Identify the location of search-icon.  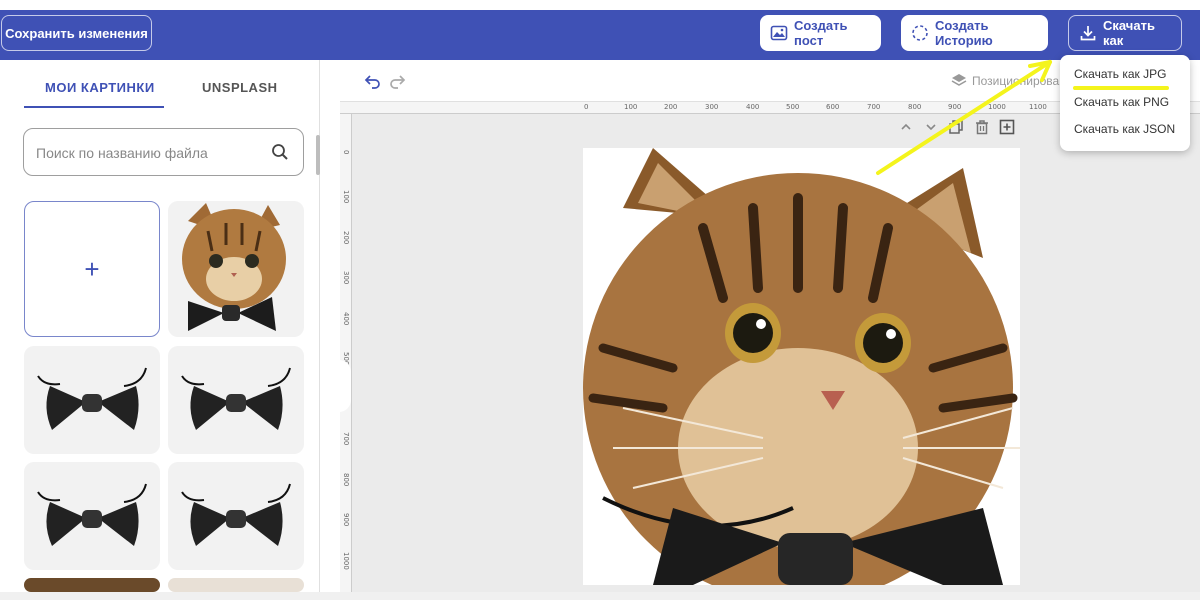
(280, 152).